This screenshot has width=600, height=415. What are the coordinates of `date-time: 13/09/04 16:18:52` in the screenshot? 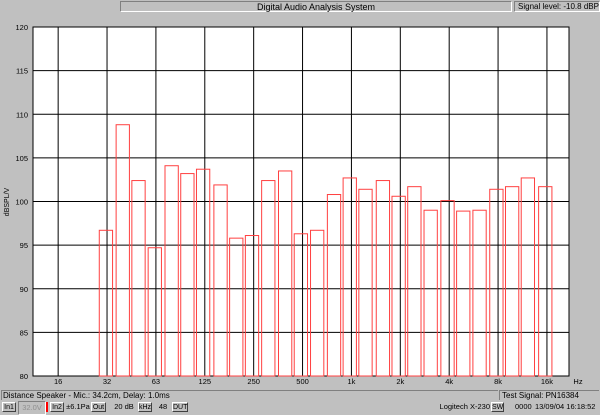 It's located at (565, 406).